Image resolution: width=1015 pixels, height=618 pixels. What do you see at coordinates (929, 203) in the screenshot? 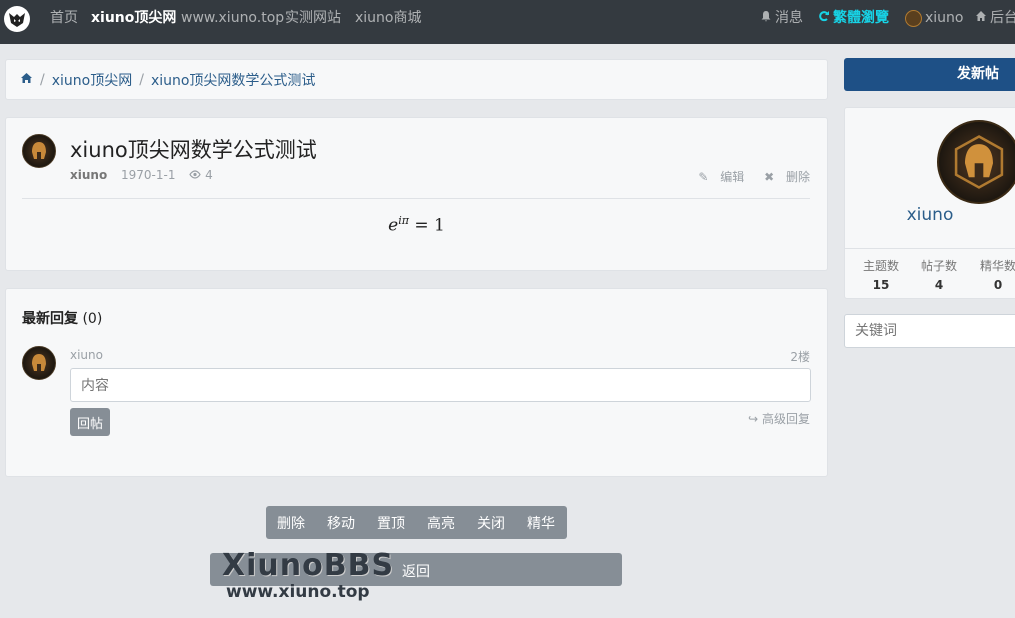
I see `profile-card: xiuno 主题数 15 帖子数 4 精华数 0` at bounding box center [929, 203].